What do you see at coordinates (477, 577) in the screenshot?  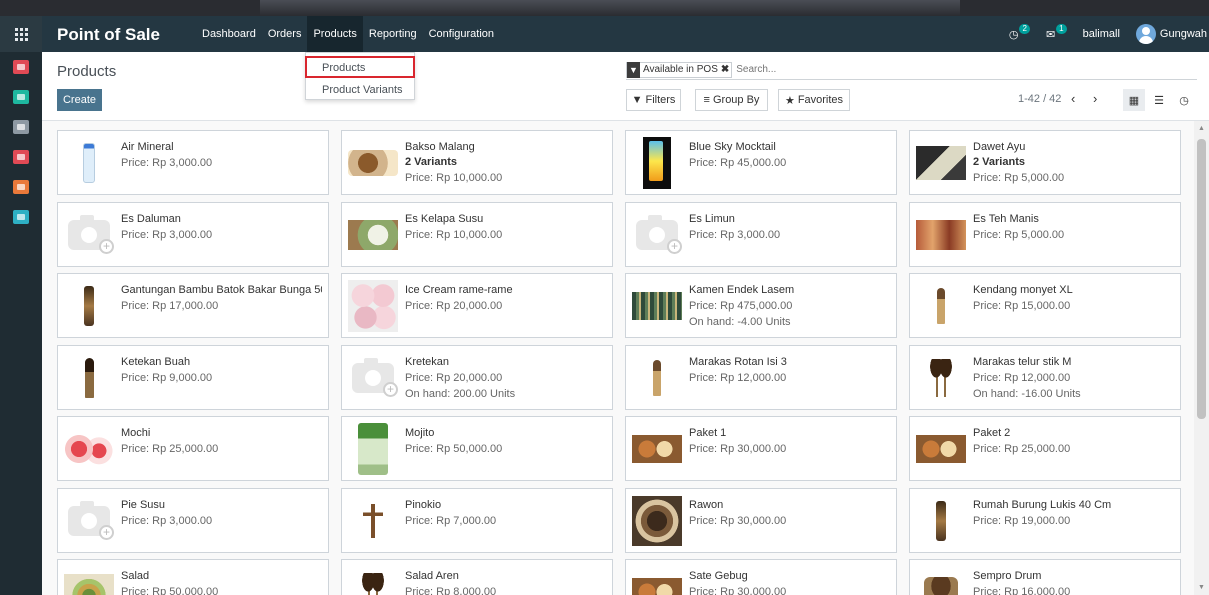 I see `product-card: Salad Aren Price: Rp 8,000.00` at bounding box center [477, 577].